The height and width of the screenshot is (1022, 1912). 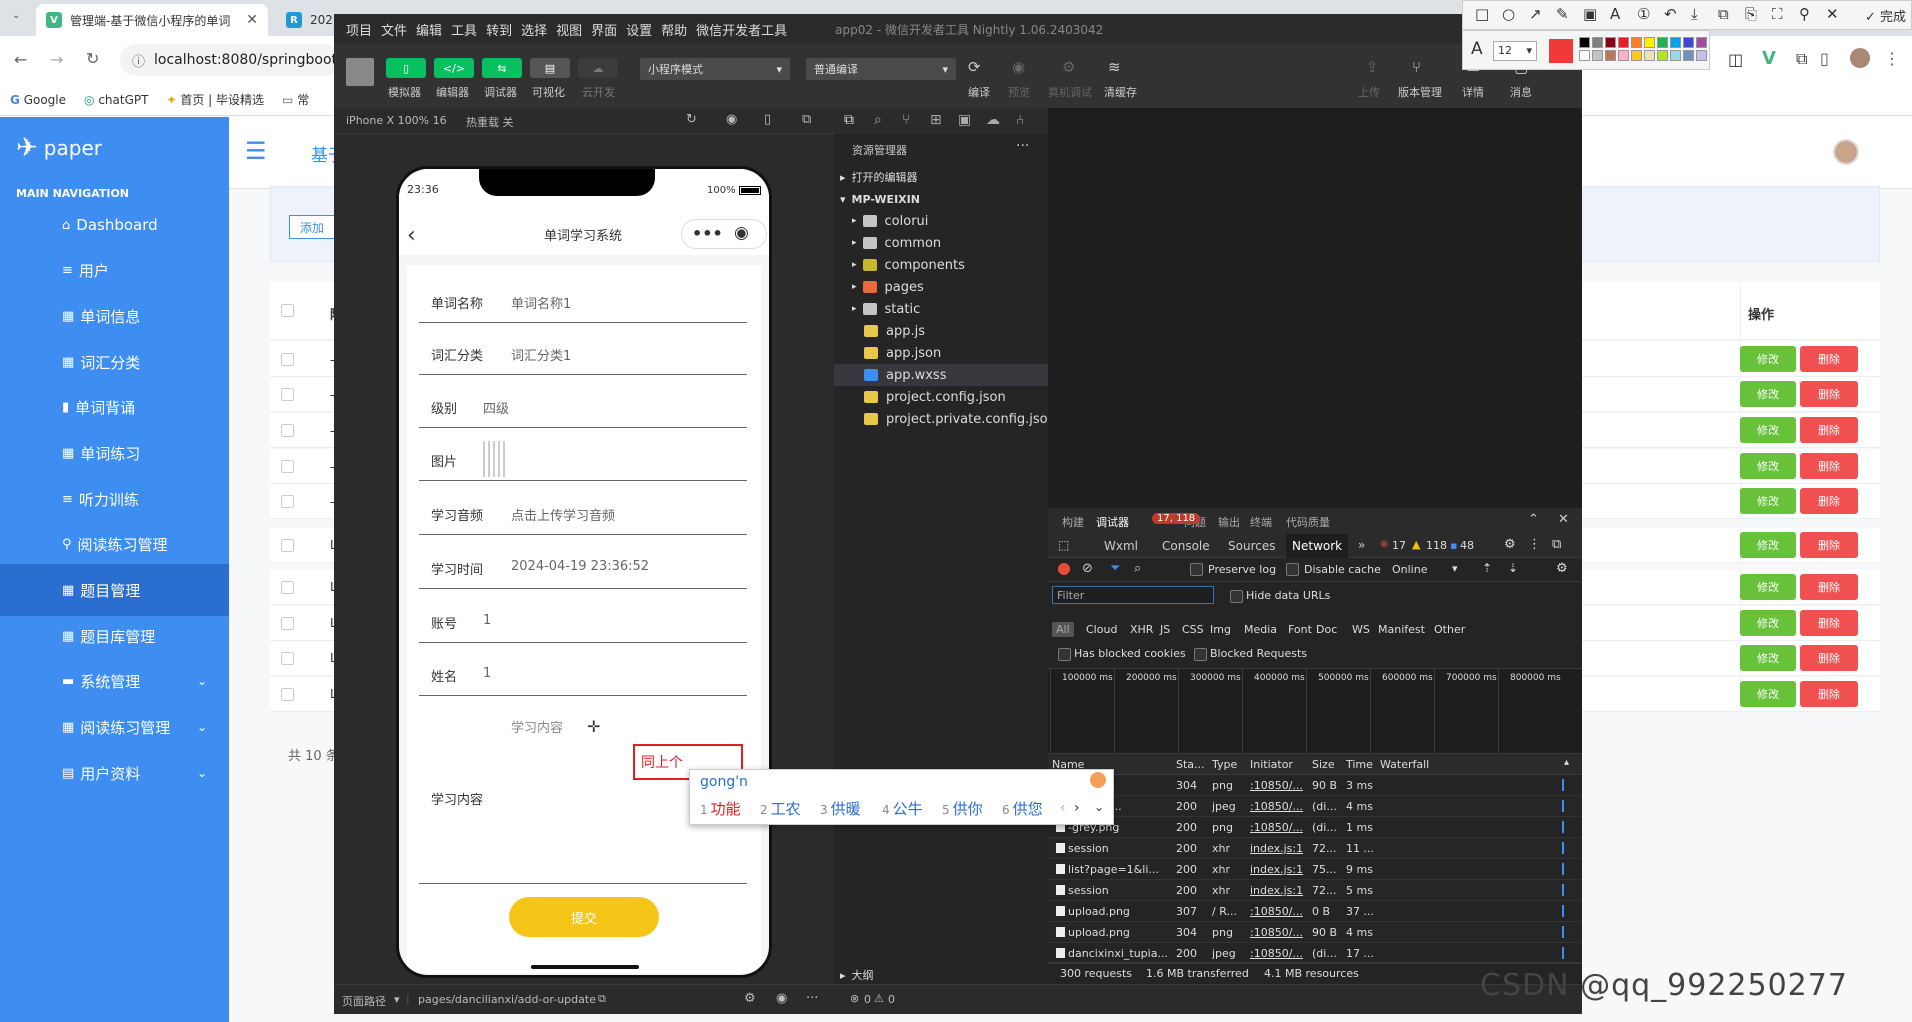 I want to click on debugger-tab: 终端, so click(x=1261, y=522).